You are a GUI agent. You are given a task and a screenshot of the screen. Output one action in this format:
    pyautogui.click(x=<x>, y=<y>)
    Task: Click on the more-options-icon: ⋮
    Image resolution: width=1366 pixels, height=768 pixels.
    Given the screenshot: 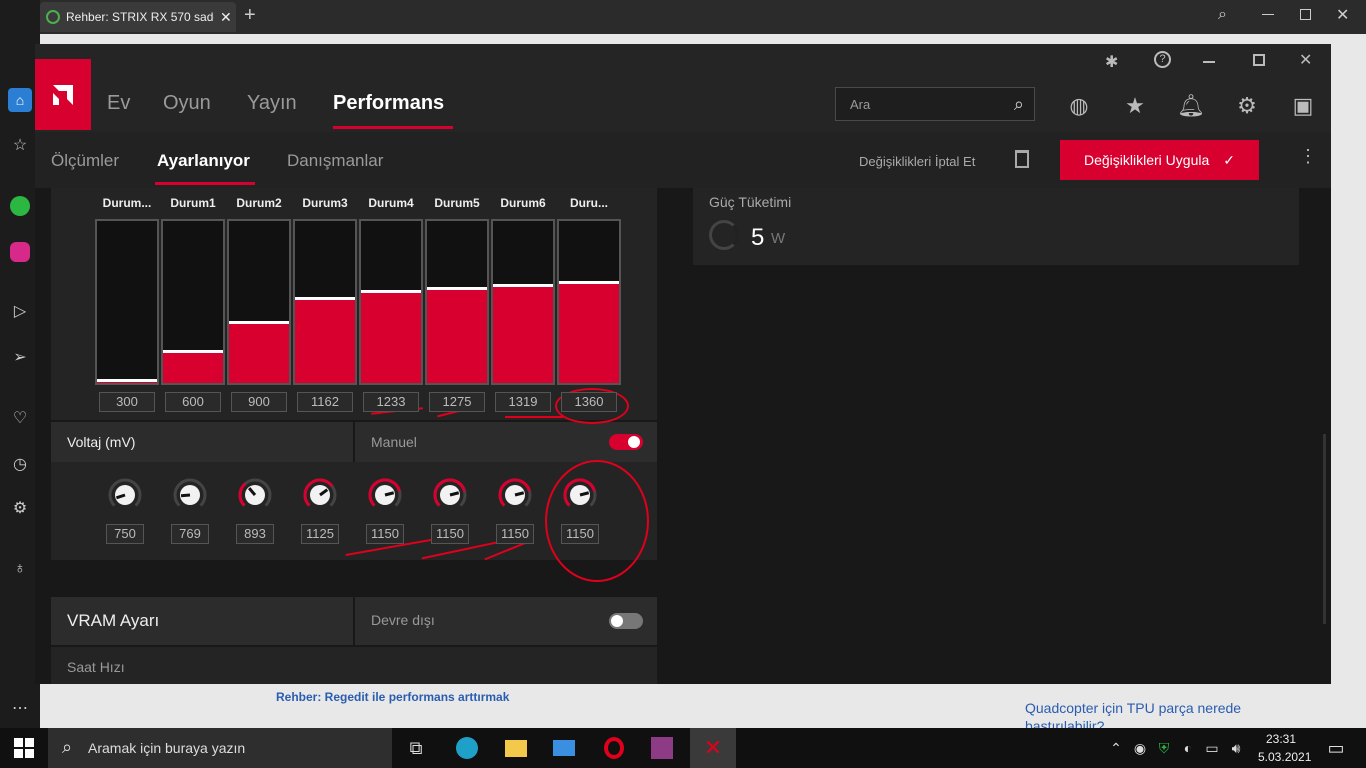 What is the action you would take?
    pyautogui.click(x=1308, y=156)
    